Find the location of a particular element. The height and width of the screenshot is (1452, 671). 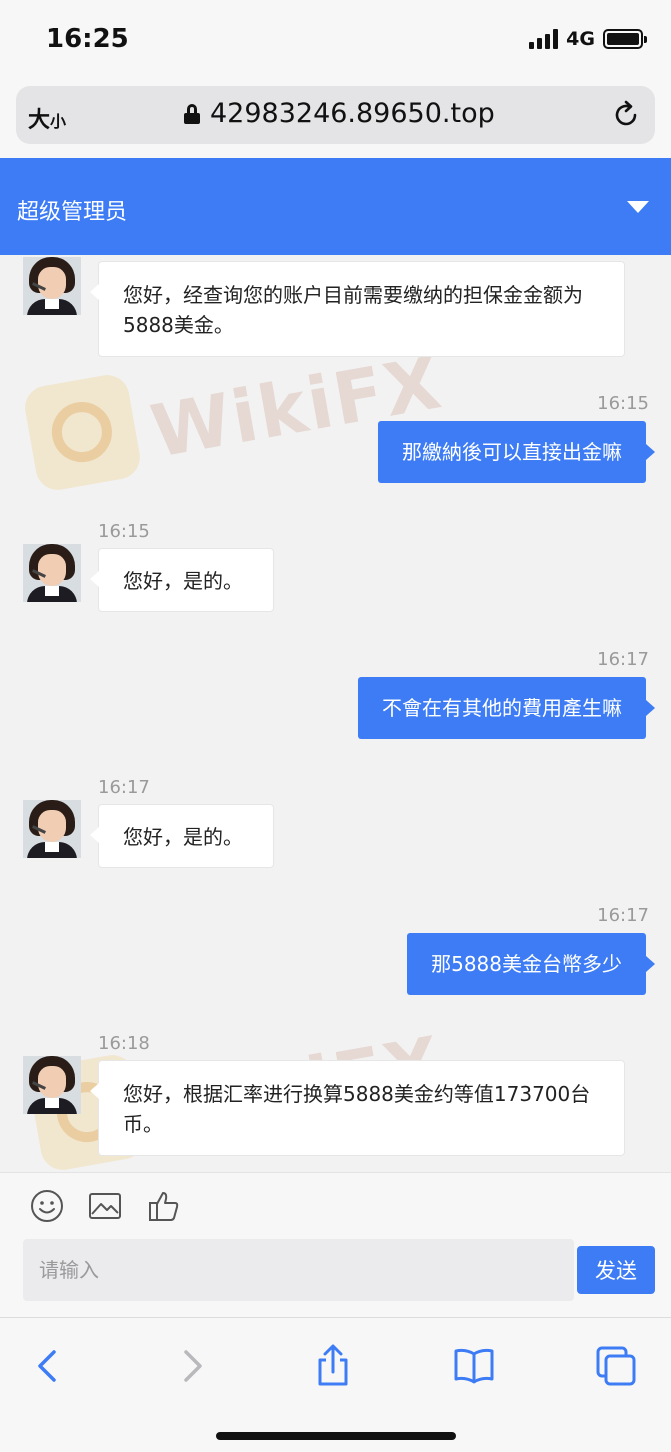

text-size-small: 小 is located at coordinates (58, 121).